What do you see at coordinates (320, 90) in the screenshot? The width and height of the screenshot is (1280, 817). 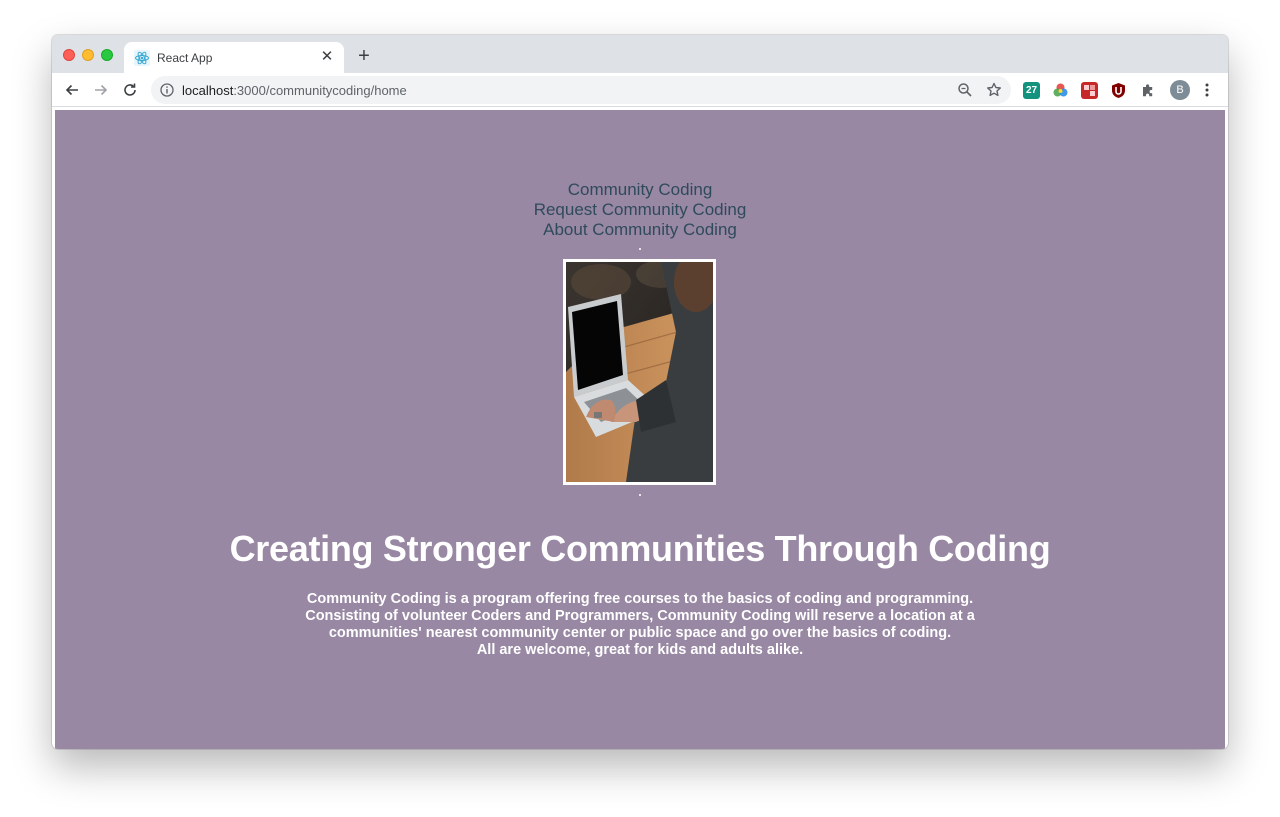 I see `url-path: :3000/communitycoding/home` at bounding box center [320, 90].